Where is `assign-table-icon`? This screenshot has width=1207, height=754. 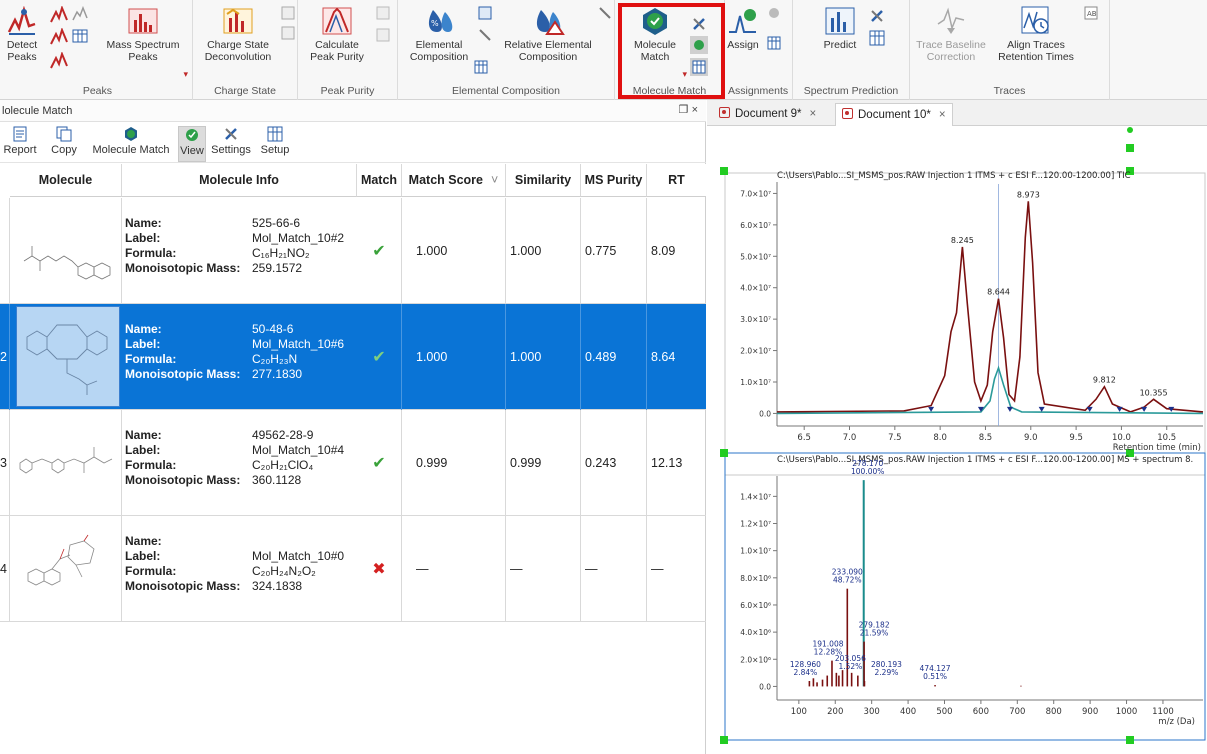 assign-table-icon is located at coordinates (774, 43).